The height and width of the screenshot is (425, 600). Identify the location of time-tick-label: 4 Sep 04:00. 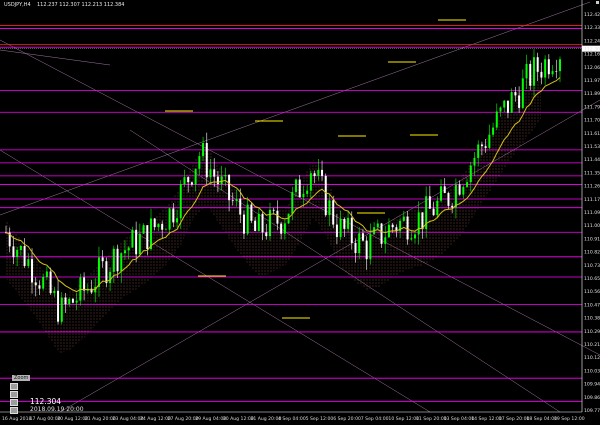
(292, 419).